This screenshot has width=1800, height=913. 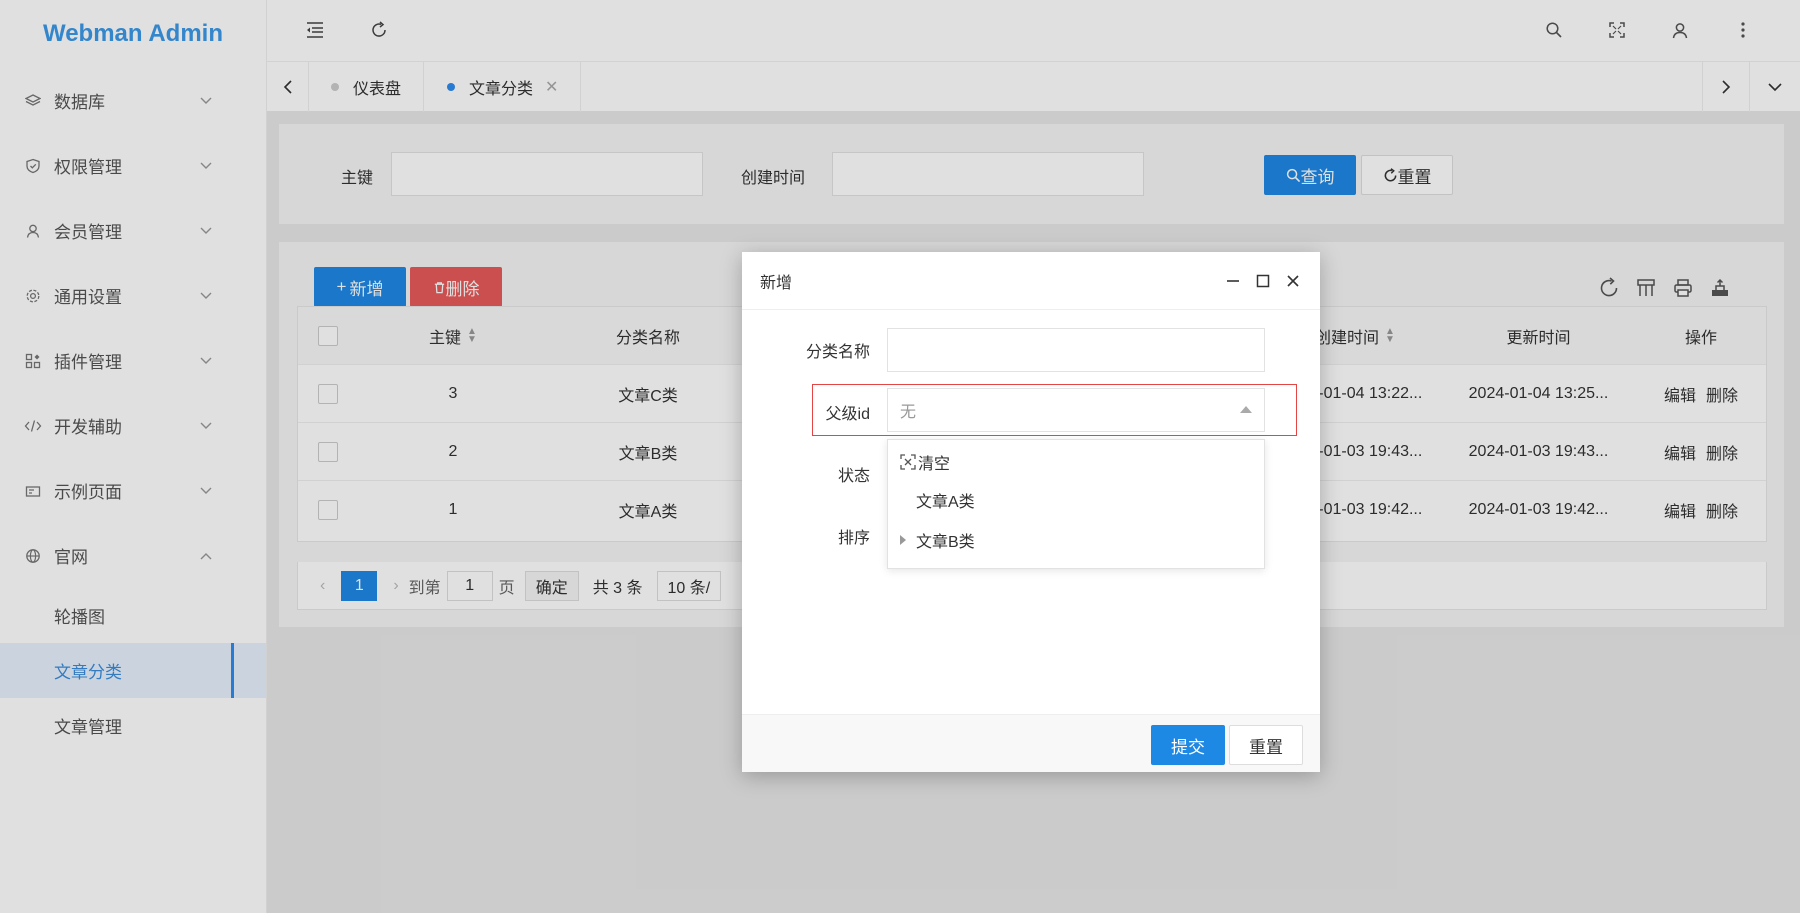 What do you see at coordinates (1263, 281) in the screenshot?
I see `maximize-icon` at bounding box center [1263, 281].